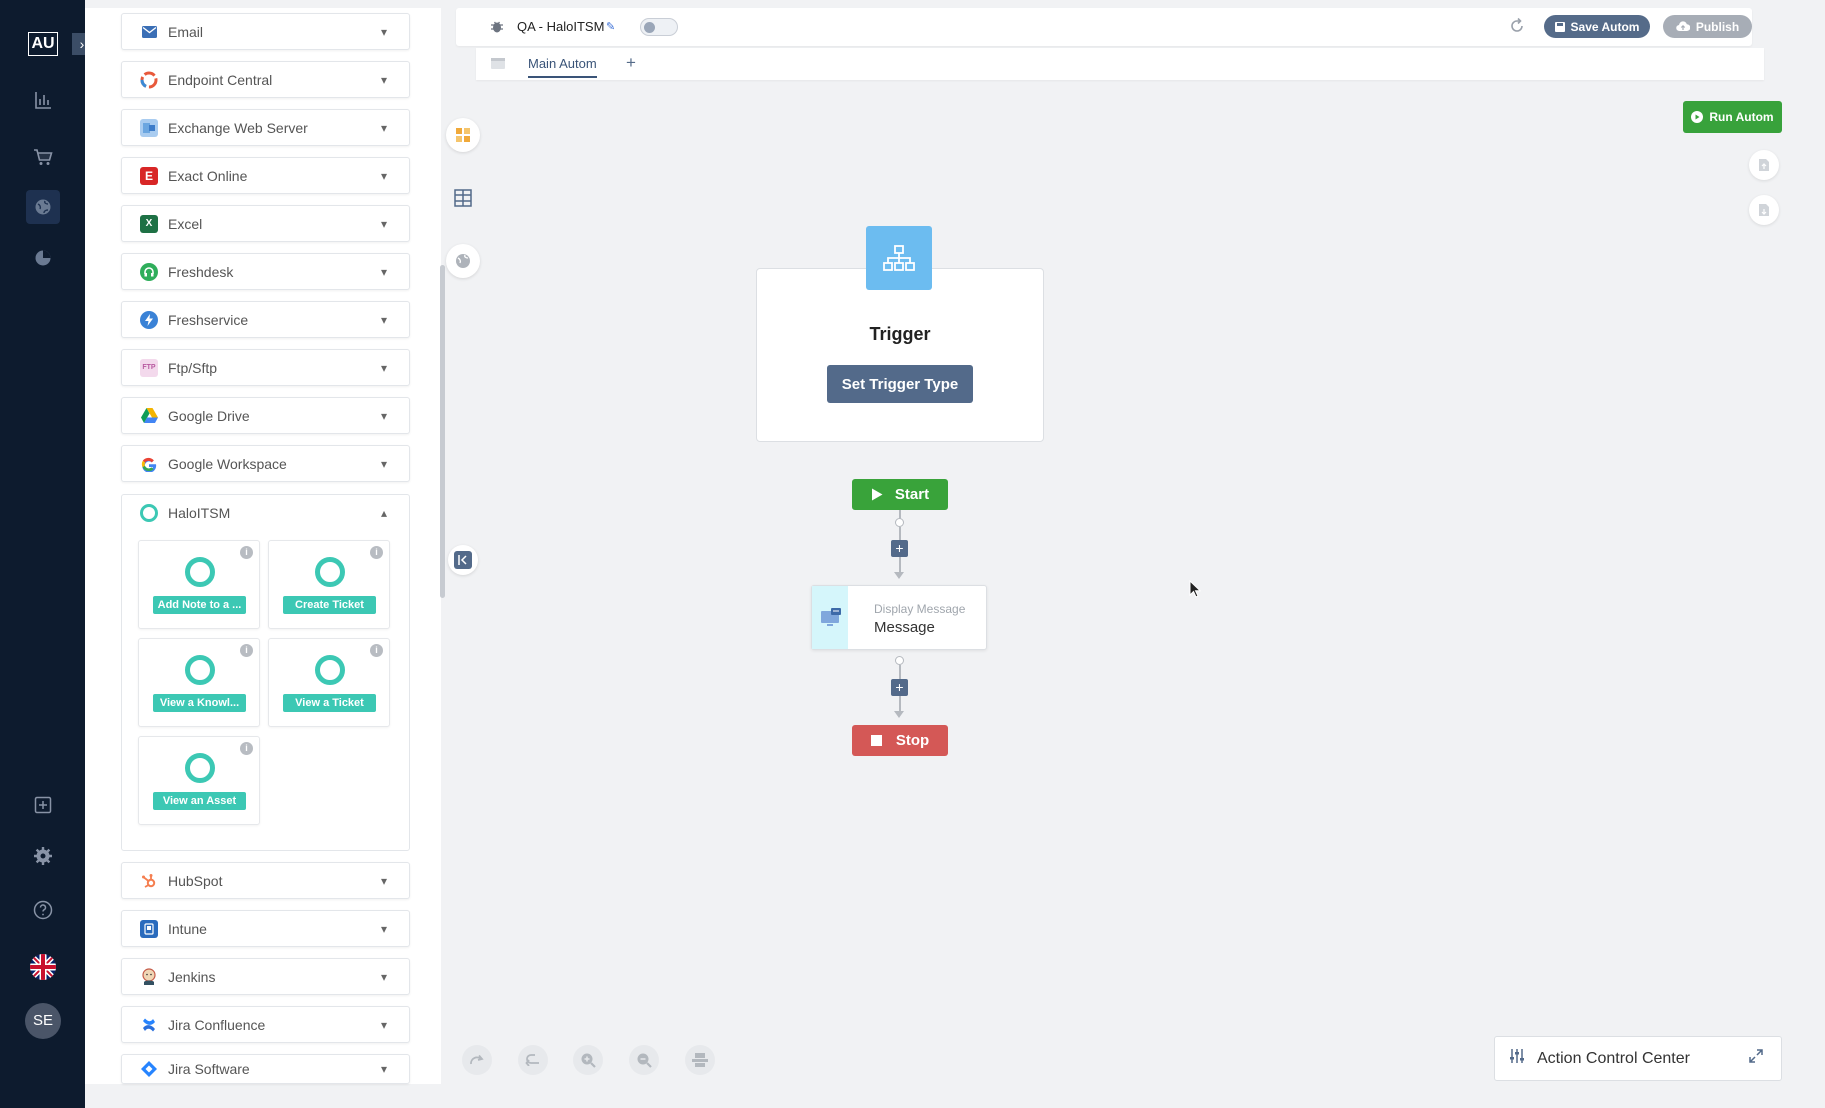 This screenshot has width=1825, height=1108. Describe the element at coordinates (43, 100) in the screenshot. I see `analytics-icon` at that location.